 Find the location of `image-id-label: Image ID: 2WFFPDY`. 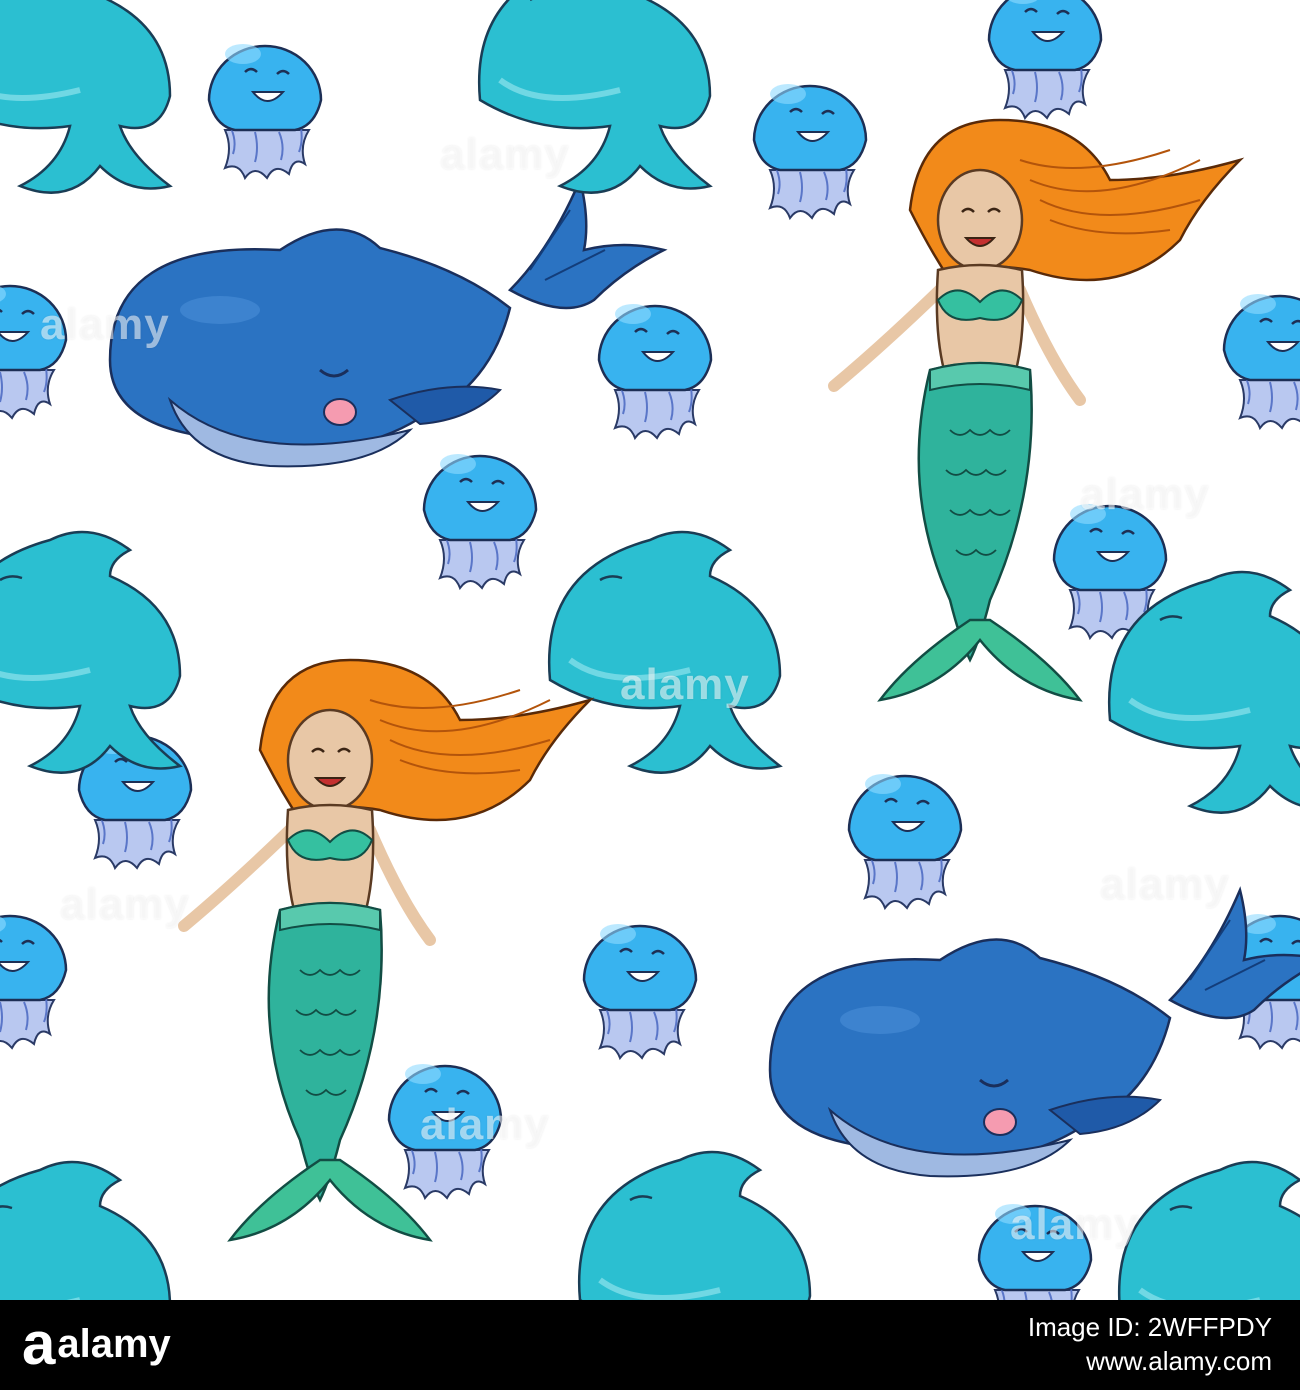

image-id-label: Image ID: 2WFFPDY is located at coordinates (1149, 1327).